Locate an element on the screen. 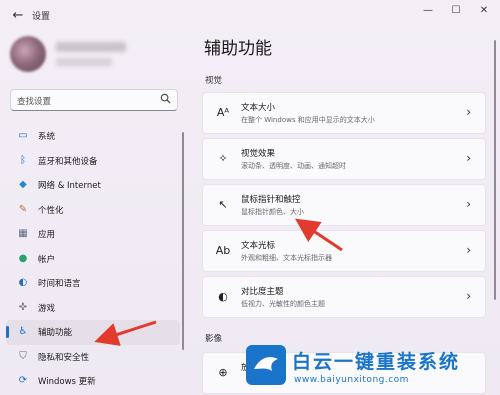  text-cursor-icon: Ab is located at coordinates (223, 250).